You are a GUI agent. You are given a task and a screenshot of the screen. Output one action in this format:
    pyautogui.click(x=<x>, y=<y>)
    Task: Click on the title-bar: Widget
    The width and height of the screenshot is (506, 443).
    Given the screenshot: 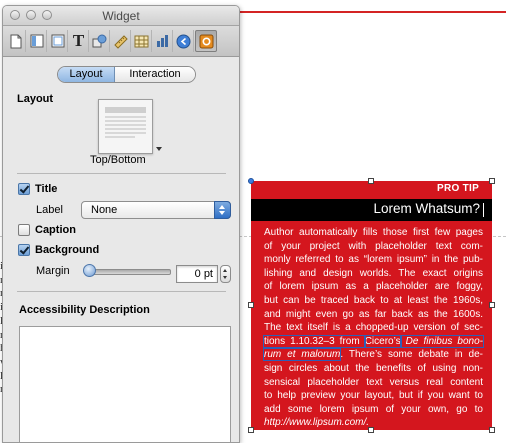 What is the action you would take?
    pyautogui.click(x=121, y=16)
    